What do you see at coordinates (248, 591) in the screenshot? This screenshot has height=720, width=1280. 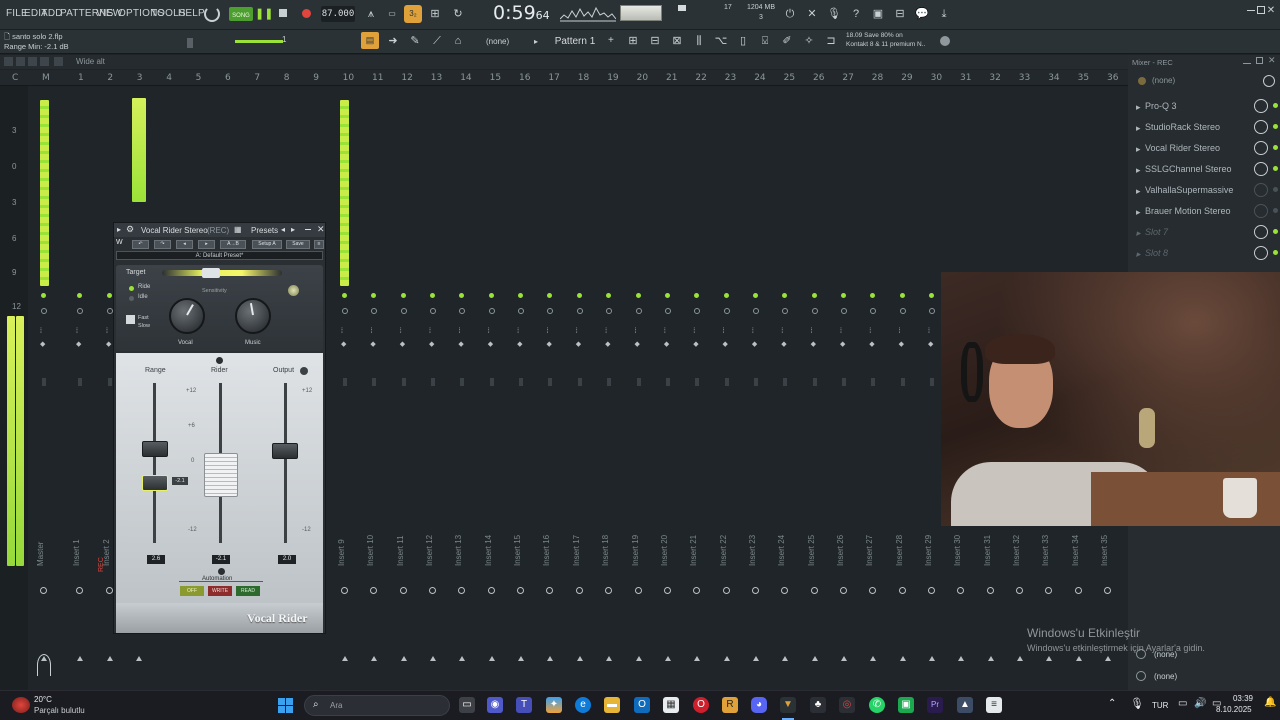 I see `automation-read-button: READ` at bounding box center [248, 591].